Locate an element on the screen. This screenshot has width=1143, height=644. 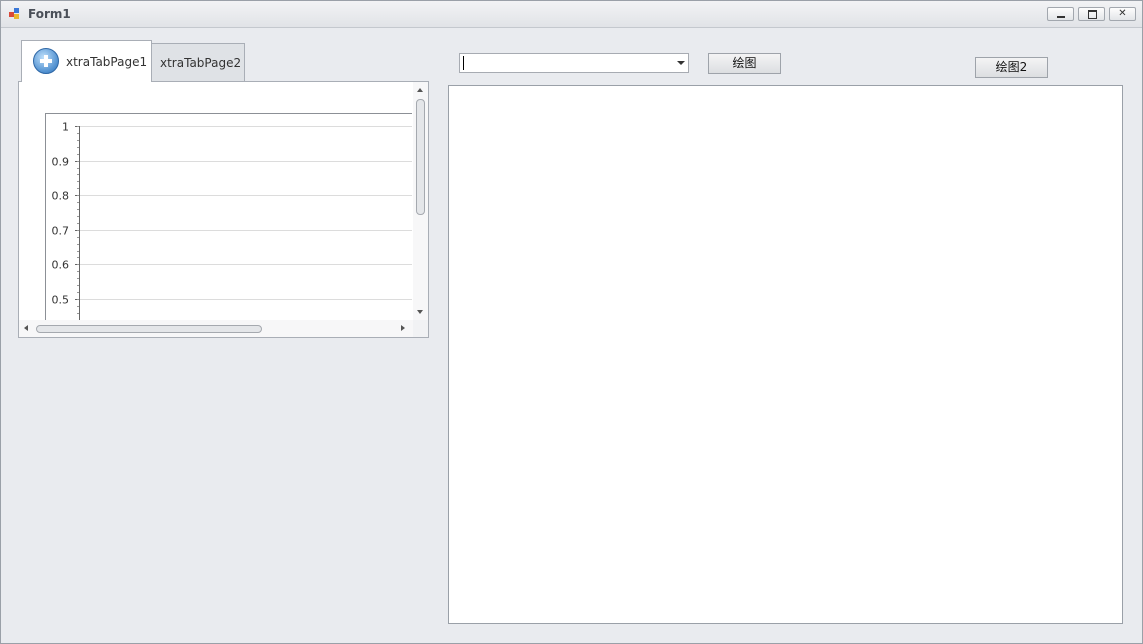
y-tick-label: 0.7 is located at coordinates (61, 231).